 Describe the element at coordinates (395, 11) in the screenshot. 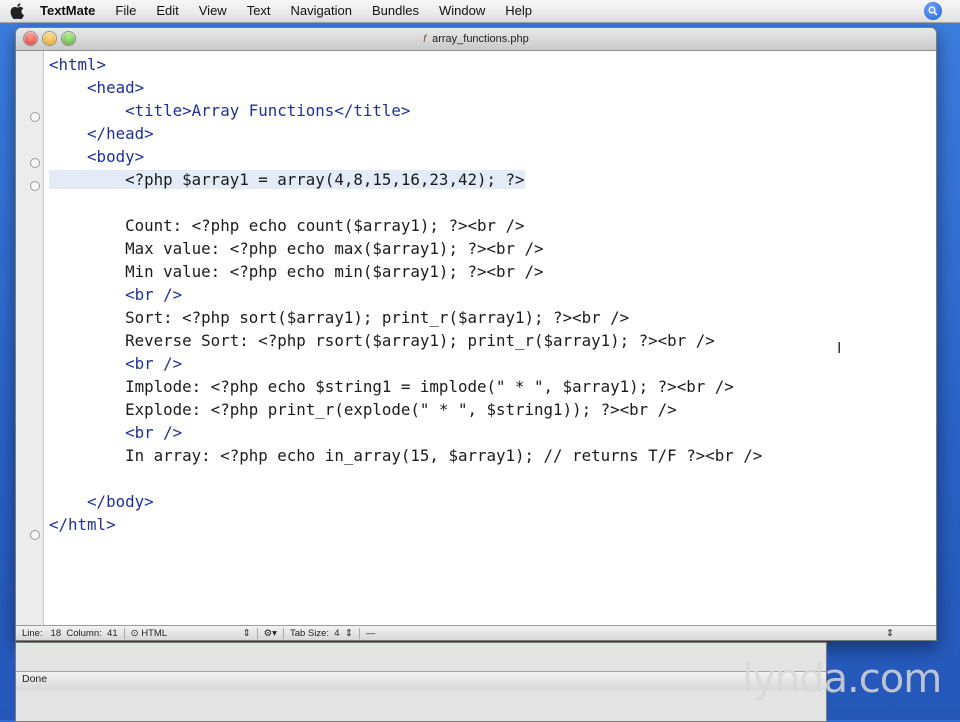

I see `menu-bundles: Bundles` at that location.